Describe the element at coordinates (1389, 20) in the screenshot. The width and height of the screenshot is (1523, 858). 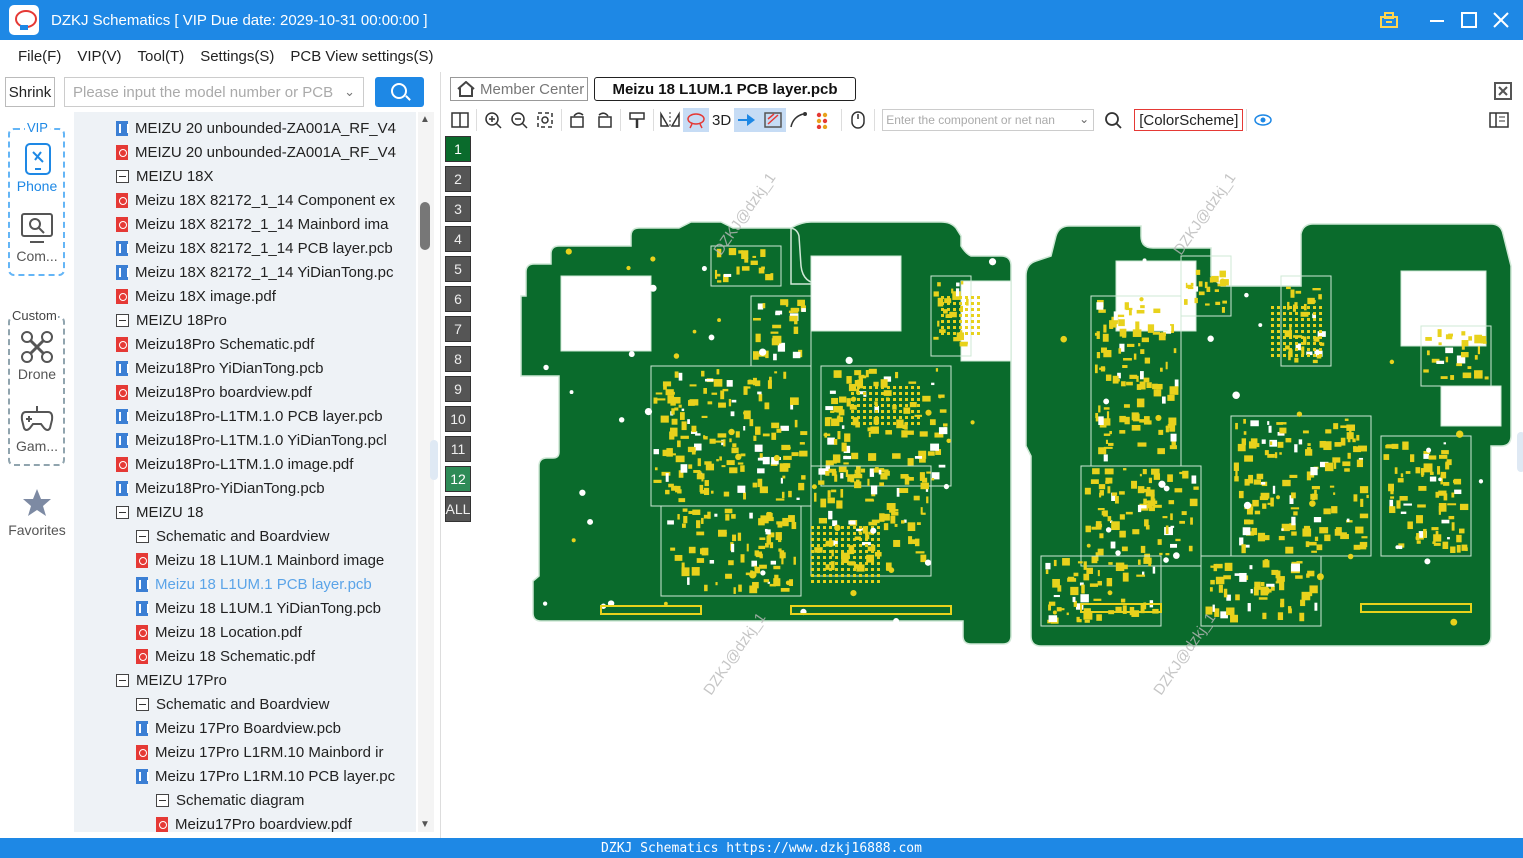
I see `vip-lock-icon` at that location.